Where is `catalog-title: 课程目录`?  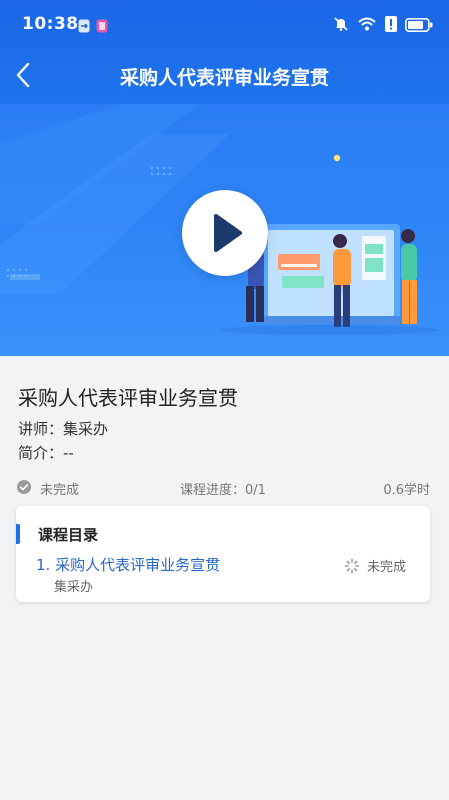 catalog-title: 课程目录 is located at coordinates (68, 535).